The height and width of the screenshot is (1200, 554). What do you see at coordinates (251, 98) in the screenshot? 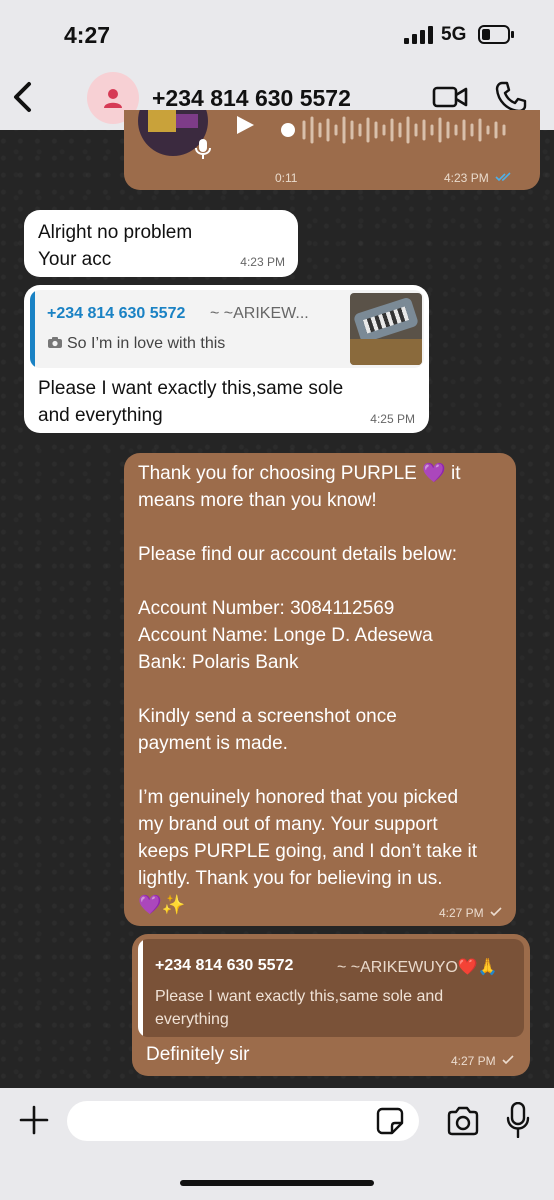
I see `contact-name: +234 814 630 5572` at bounding box center [251, 98].